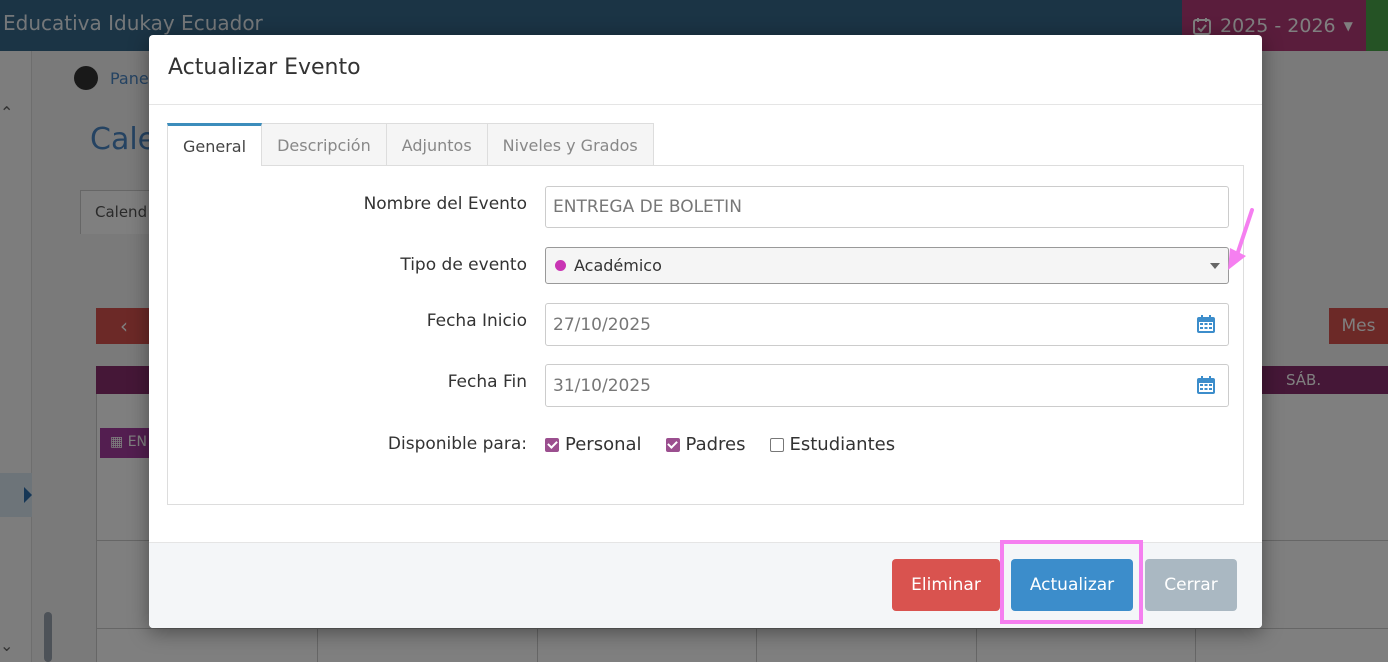 Image resolution: width=1388 pixels, height=662 pixels. I want to click on end-date-input: 31/10/2025, so click(887, 385).